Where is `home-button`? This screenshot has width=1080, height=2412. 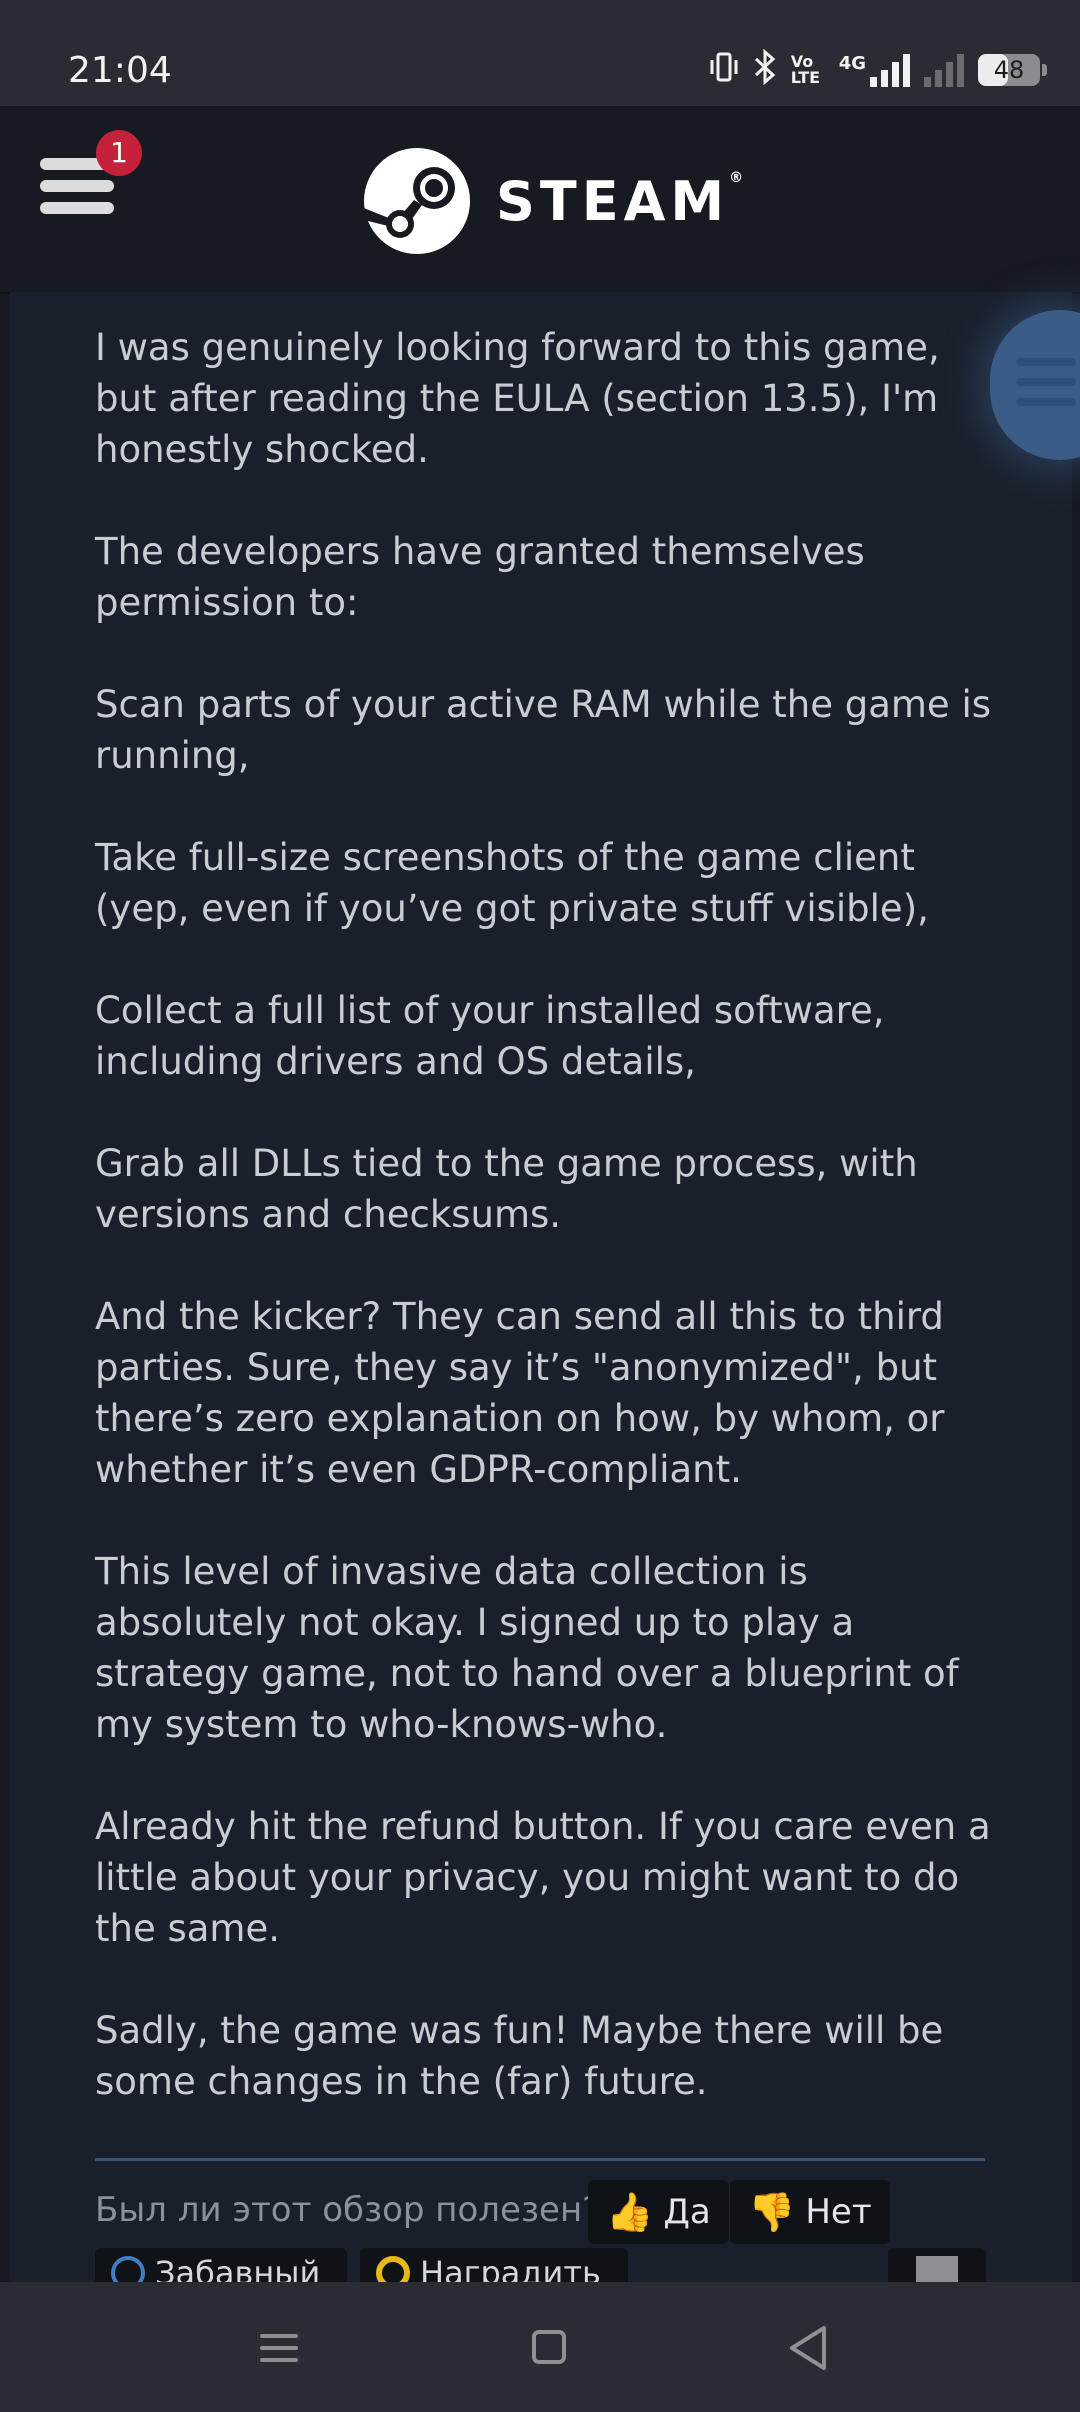 home-button is located at coordinates (550, 2348).